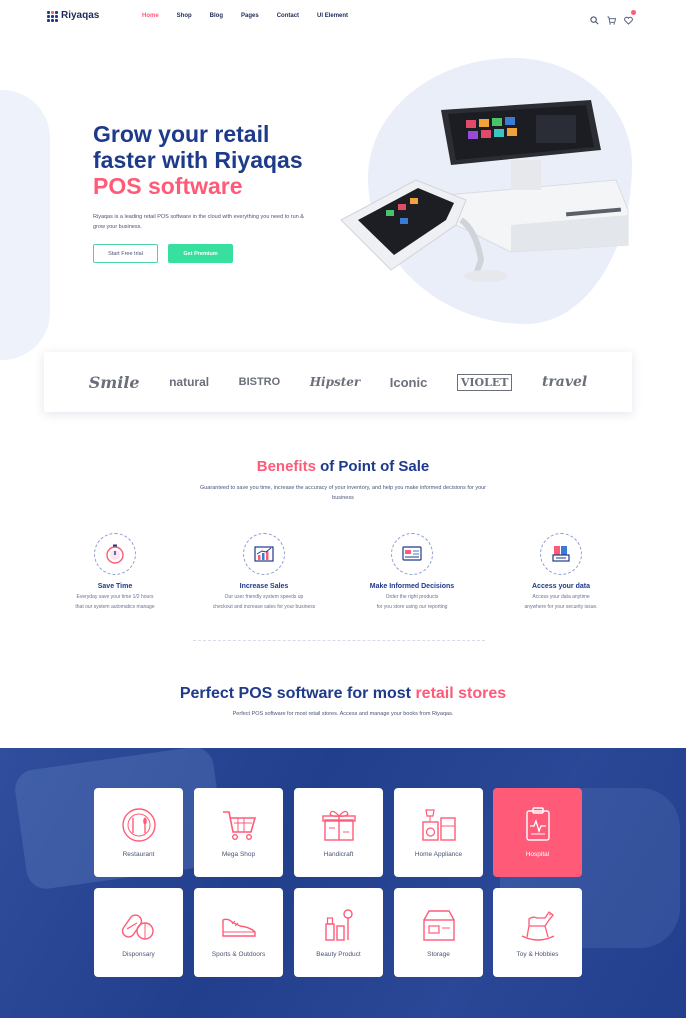 This screenshot has height=1018, width=686. I want to click on plate-icon, so click(139, 825).